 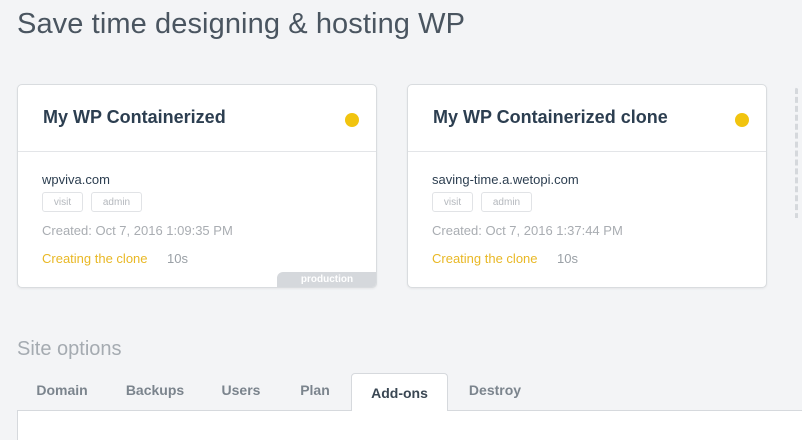 What do you see at coordinates (315, 390) in the screenshot?
I see `tab-plan: Plan` at bounding box center [315, 390].